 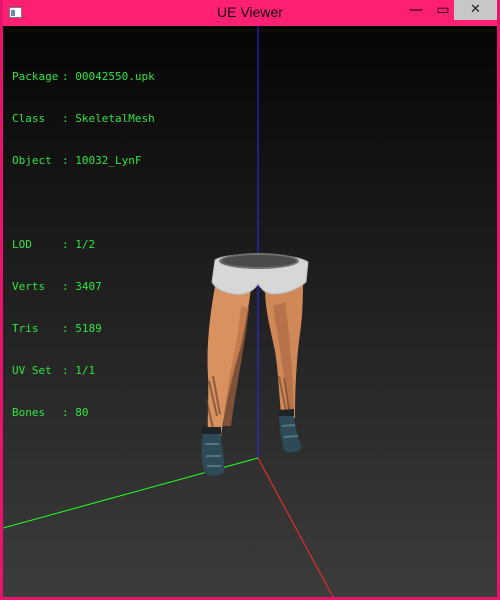 What do you see at coordinates (77, 160) in the screenshot?
I see `info-row-object: Object: 10032_LynF` at bounding box center [77, 160].